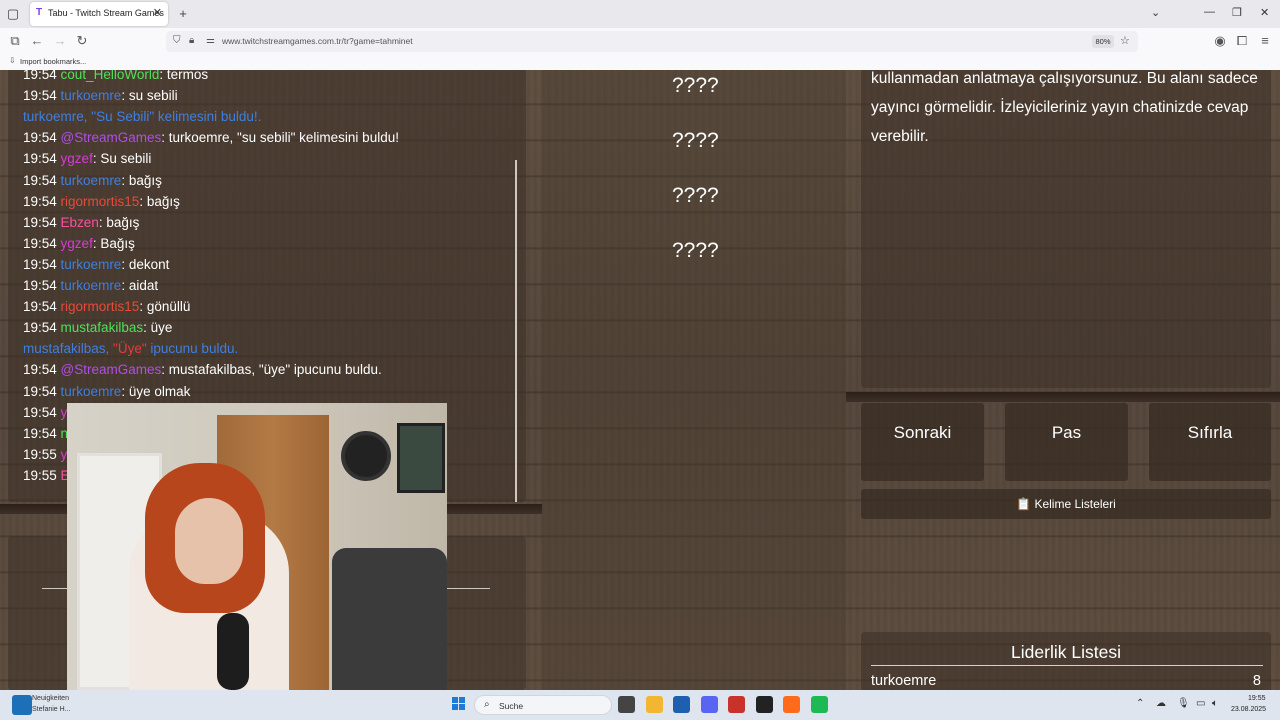  What do you see at coordinates (487, 704) in the screenshot?
I see `search-icon: ⌕` at bounding box center [487, 704].